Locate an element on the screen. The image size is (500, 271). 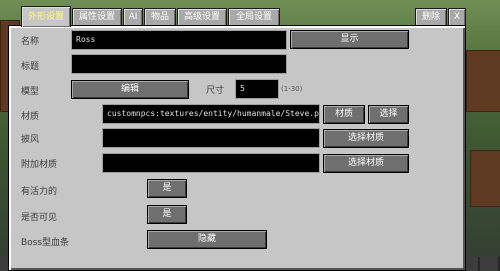
texture-label: 材质 is located at coordinates (30, 117).